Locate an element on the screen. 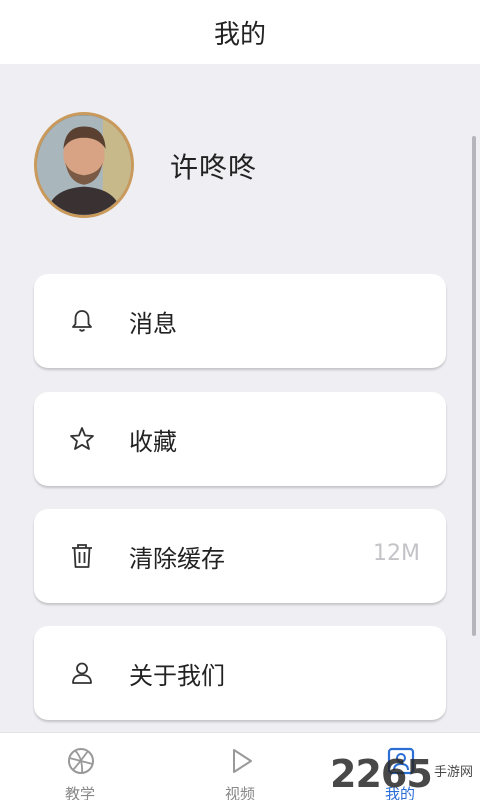 This screenshot has height=800, width=480. tab-label: 视频 is located at coordinates (239, 792).